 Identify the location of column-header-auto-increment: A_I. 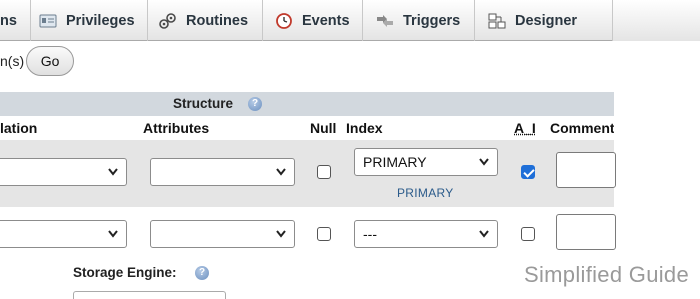
(525, 128).